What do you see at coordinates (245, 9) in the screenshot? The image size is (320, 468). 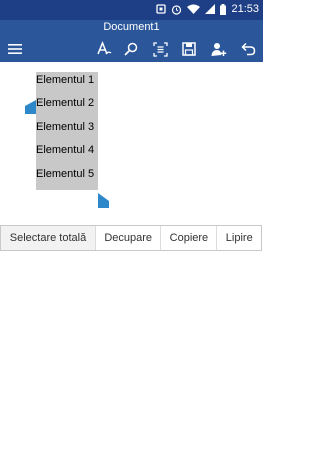 I see `status-time: 21:53` at bounding box center [245, 9].